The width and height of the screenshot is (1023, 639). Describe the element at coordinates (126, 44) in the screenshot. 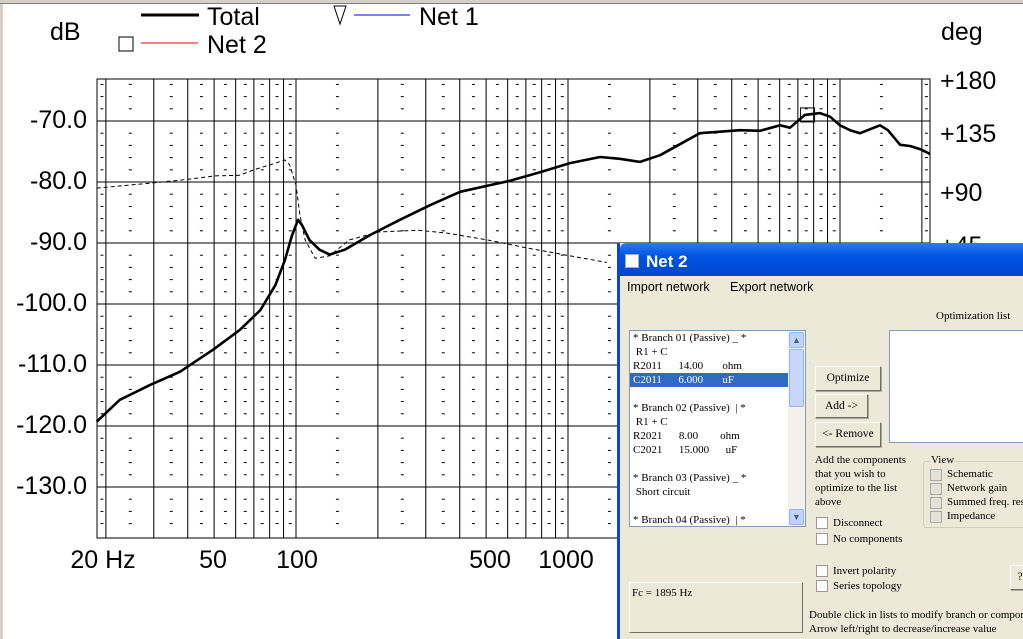

I see `legend-net2-square-icon` at that location.